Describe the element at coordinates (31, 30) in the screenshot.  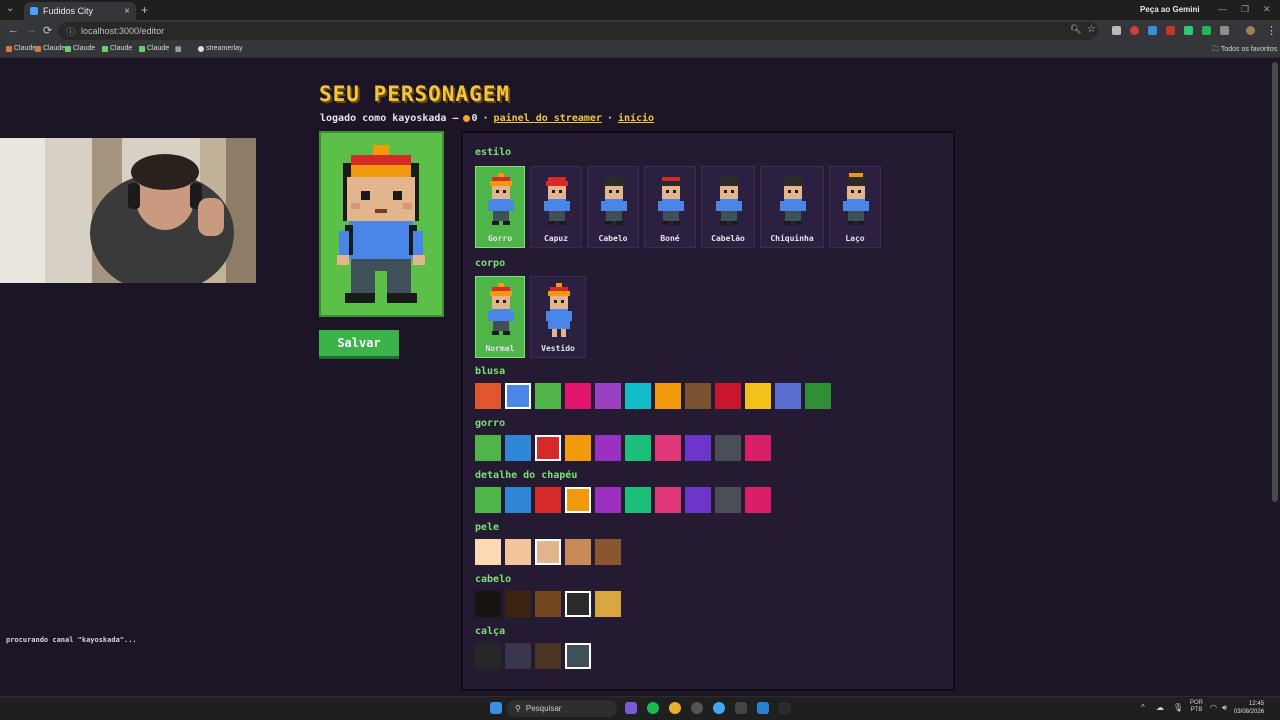
I see `forward-icon: →` at that location.